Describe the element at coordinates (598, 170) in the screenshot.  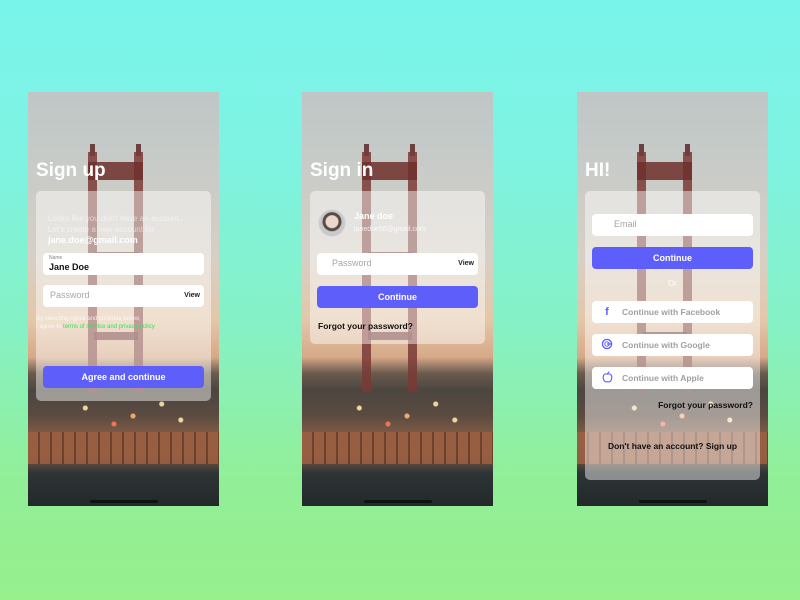
I see `page-title: HI!` at that location.